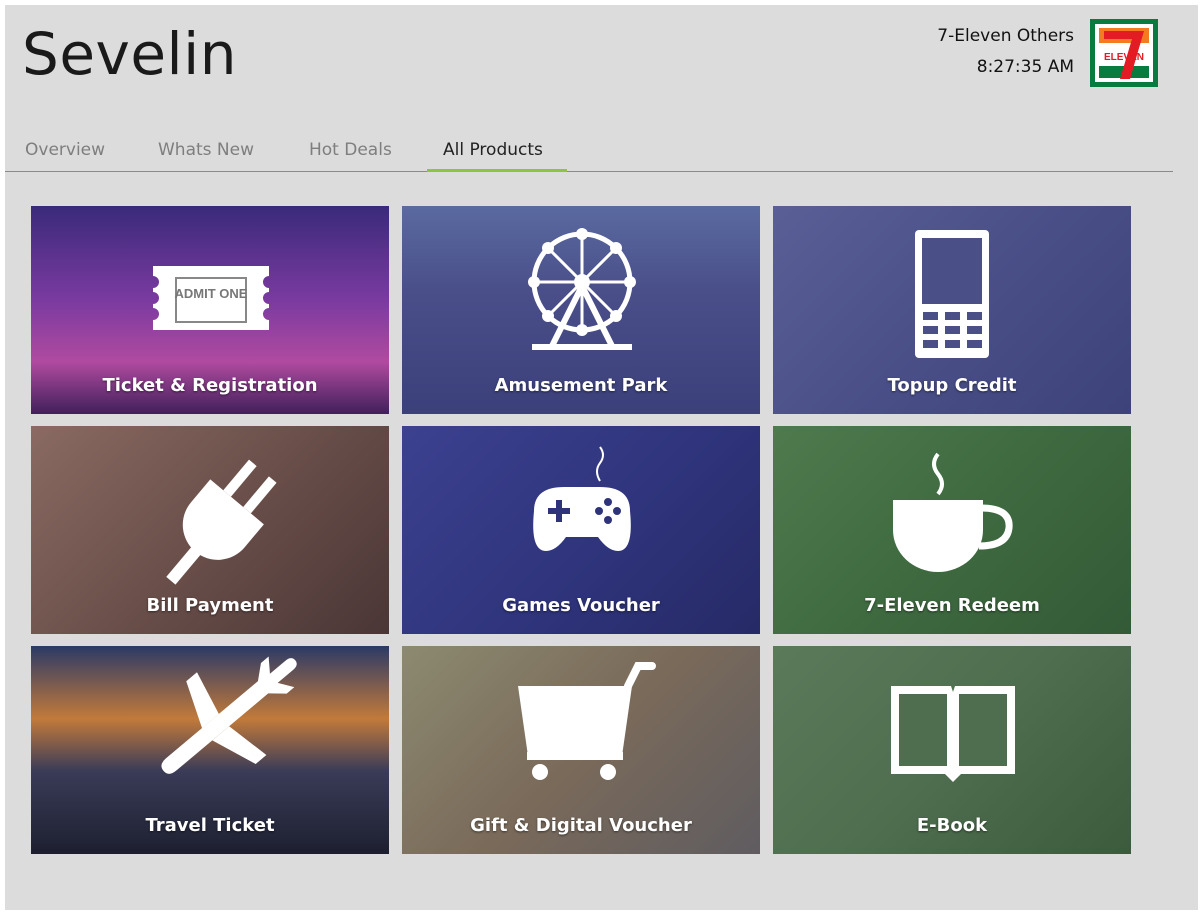 Image resolution: width=1203 pixels, height=913 pixels. What do you see at coordinates (953, 512) in the screenshot?
I see `coffee-cup-icon` at bounding box center [953, 512].